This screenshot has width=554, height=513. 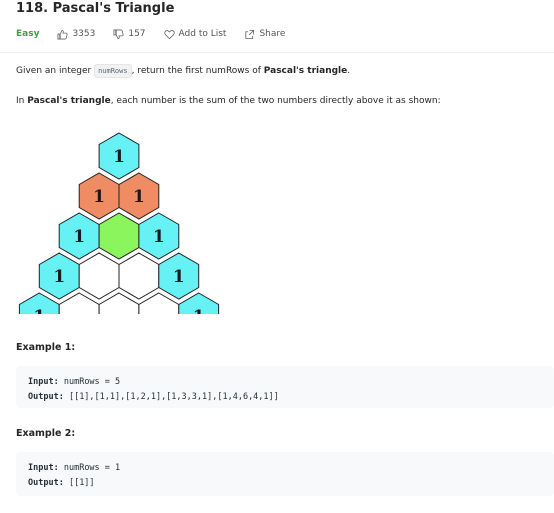 I want to click on example-1-input: Input: numRows = 5, so click(x=285, y=382).